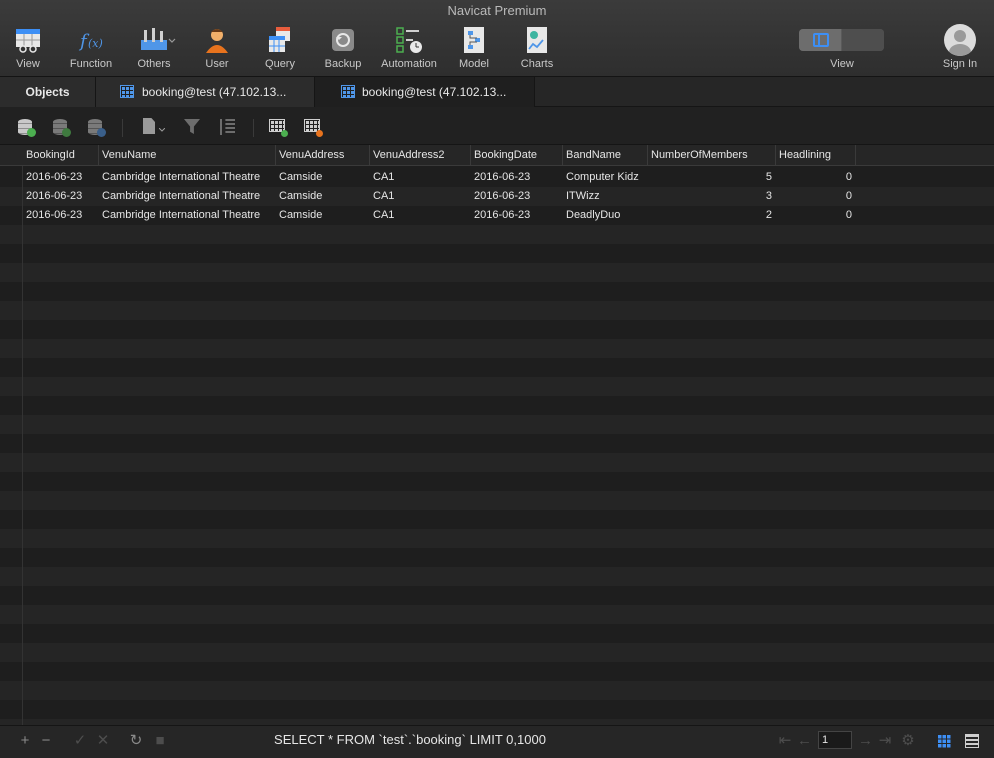 The width and height of the screenshot is (994, 758). What do you see at coordinates (885, 740) in the screenshot?
I see `last-page-icon: ⇥` at bounding box center [885, 740].